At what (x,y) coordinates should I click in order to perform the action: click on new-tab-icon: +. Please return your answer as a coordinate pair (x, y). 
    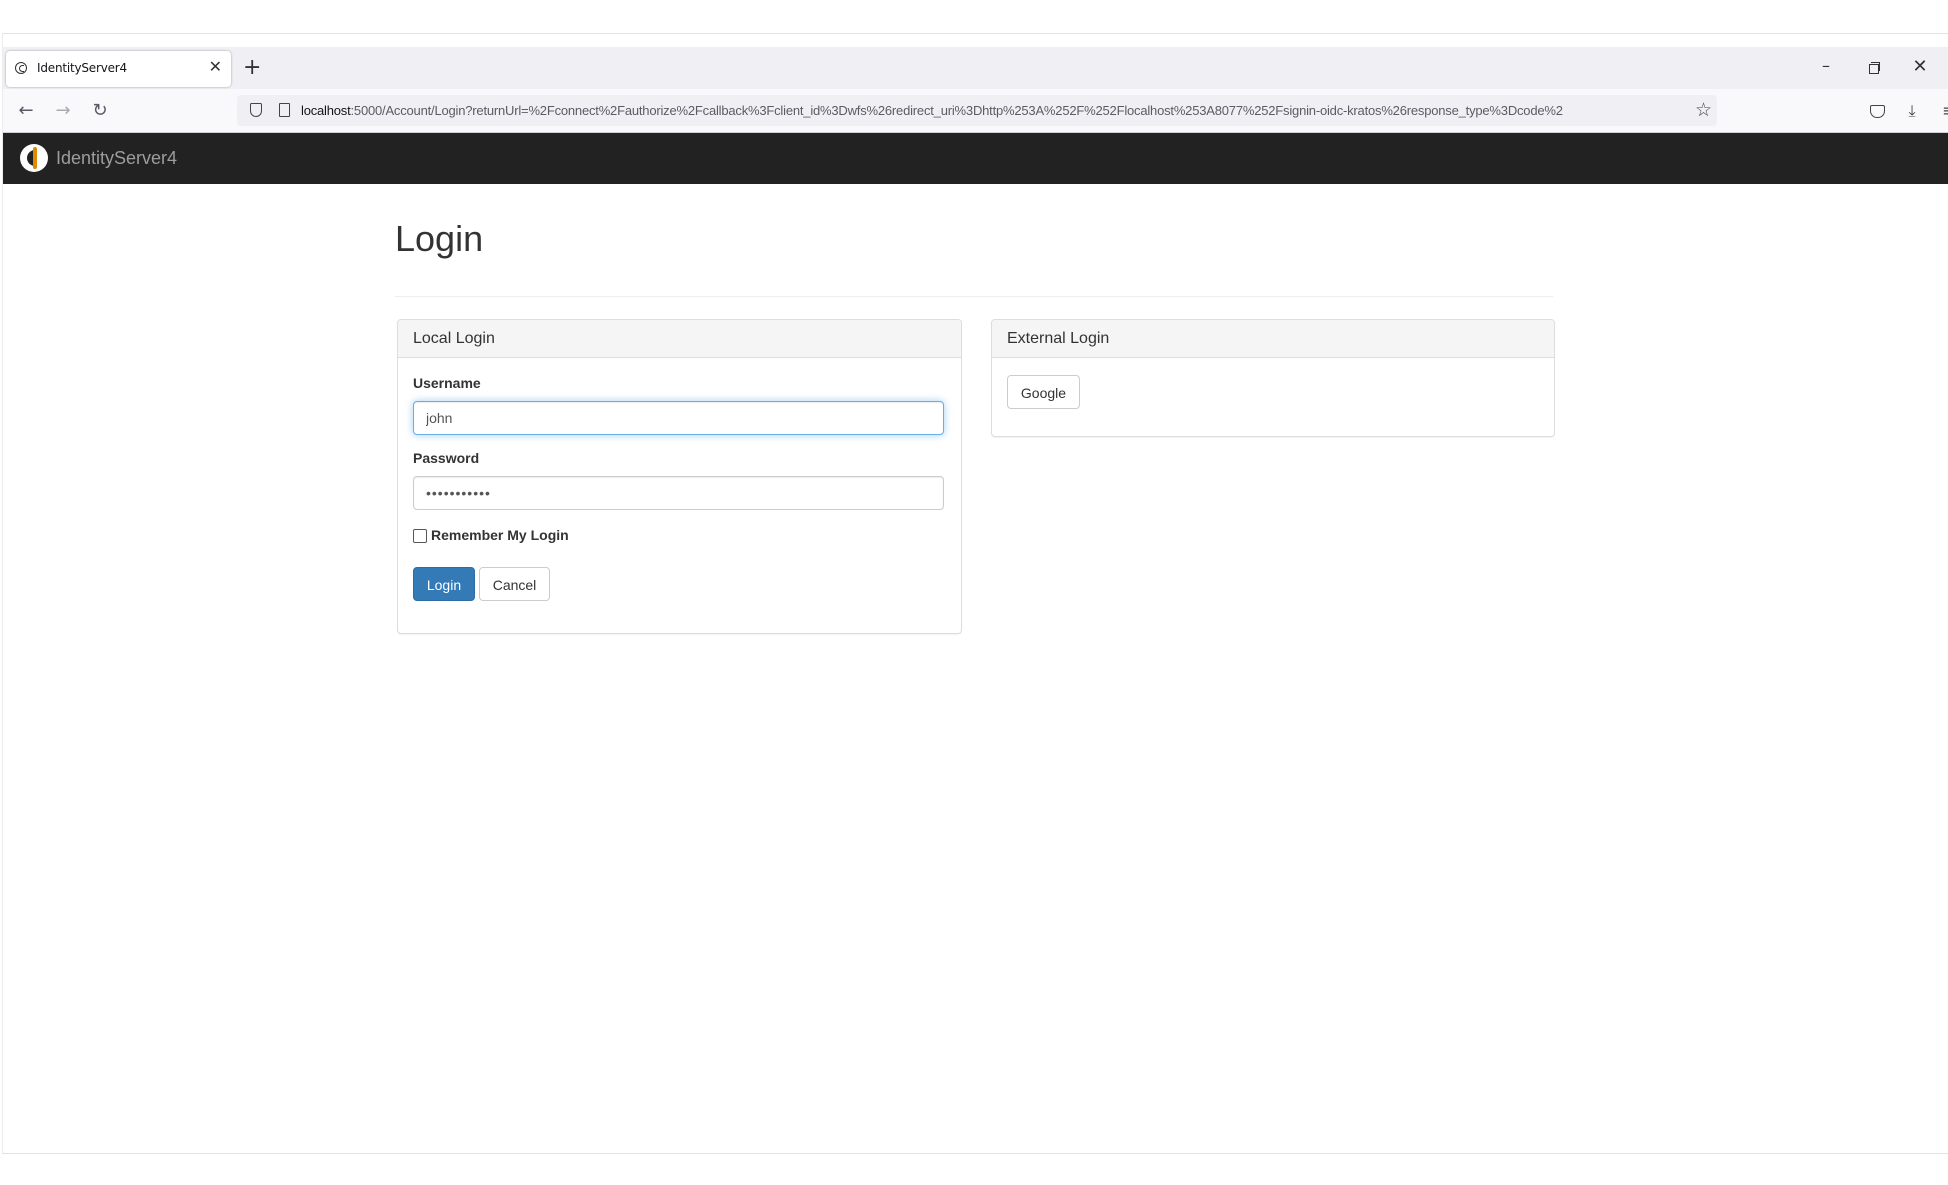
    Looking at the image, I should click on (252, 68).